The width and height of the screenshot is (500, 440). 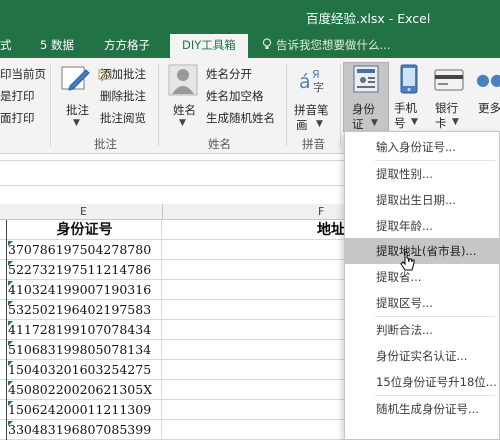 What do you see at coordinates (267, 43) in the screenshot?
I see `lightbulb-icon` at bounding box center [267, 43].